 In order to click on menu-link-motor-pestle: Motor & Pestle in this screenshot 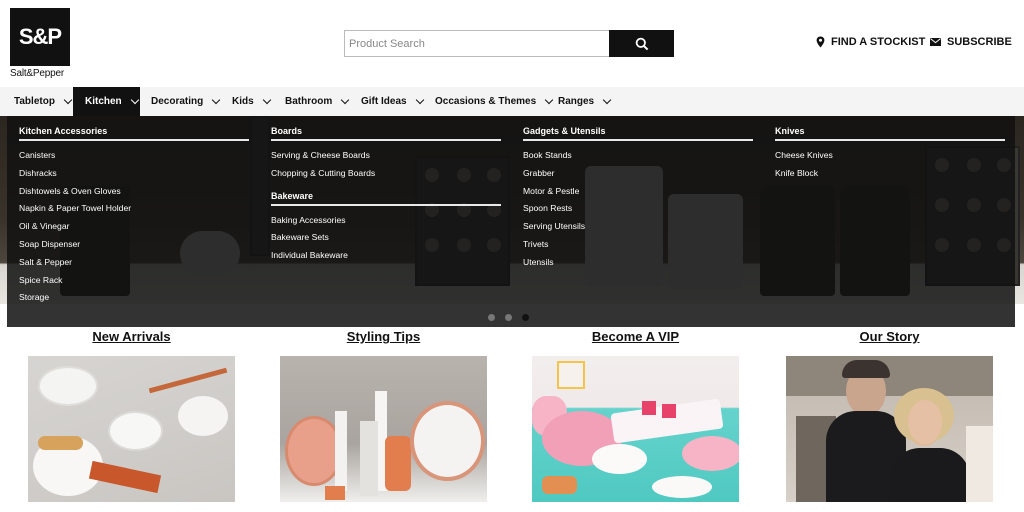, I will do `click(638, 192)`.